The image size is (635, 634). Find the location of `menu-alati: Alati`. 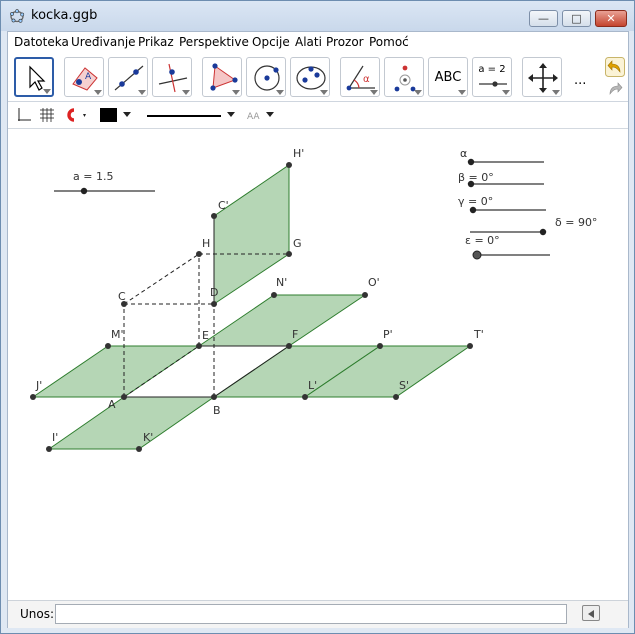

menu-alati: Alati is located at coordinates (308, 42).